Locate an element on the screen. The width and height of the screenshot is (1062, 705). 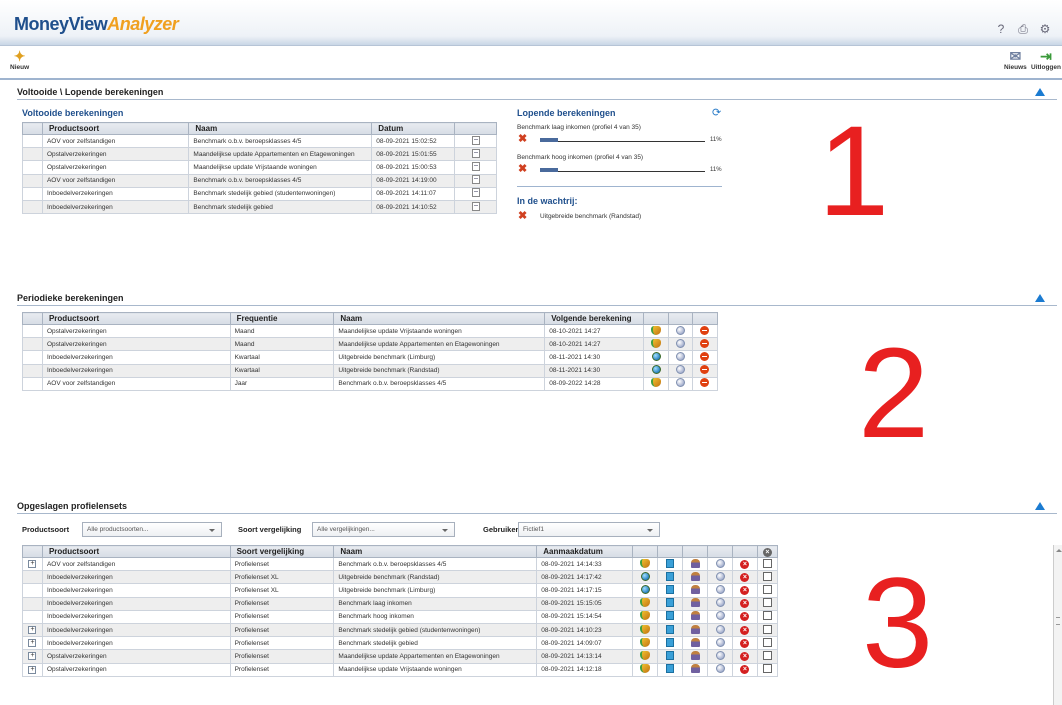
refresh-icon: ⟳ is located at coordinates (716, 112).